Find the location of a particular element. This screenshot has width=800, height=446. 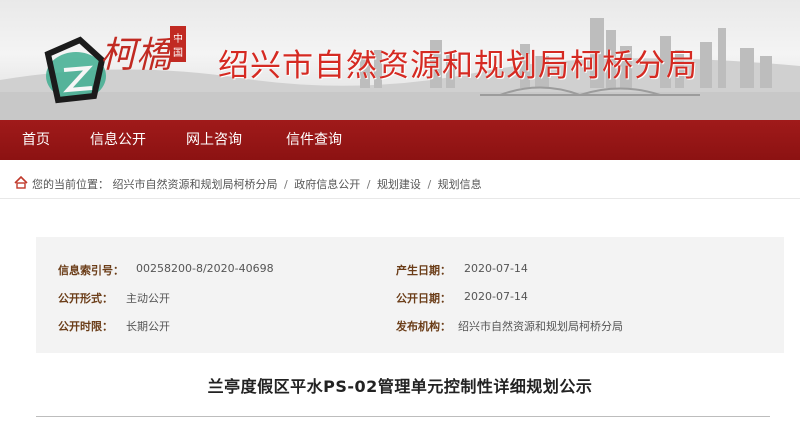

home-icon is located at coordinates (21, 182).